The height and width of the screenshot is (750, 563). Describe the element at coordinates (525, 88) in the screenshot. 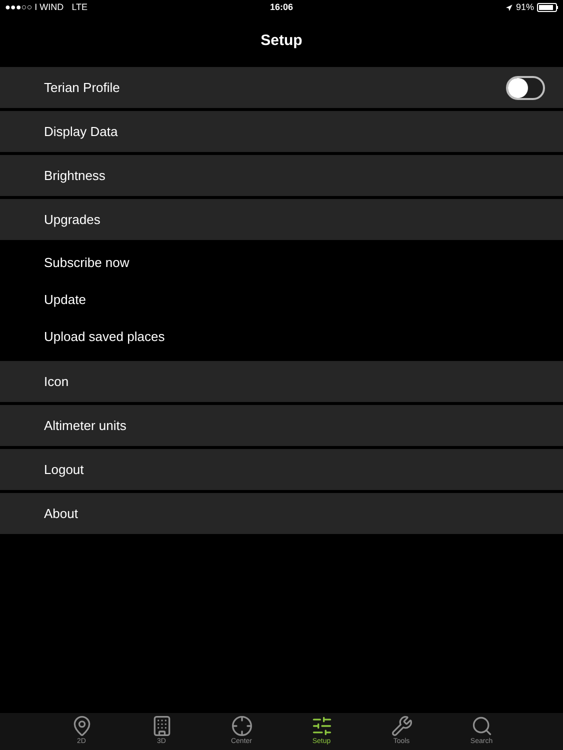

I see `toggle-switch` at that location.